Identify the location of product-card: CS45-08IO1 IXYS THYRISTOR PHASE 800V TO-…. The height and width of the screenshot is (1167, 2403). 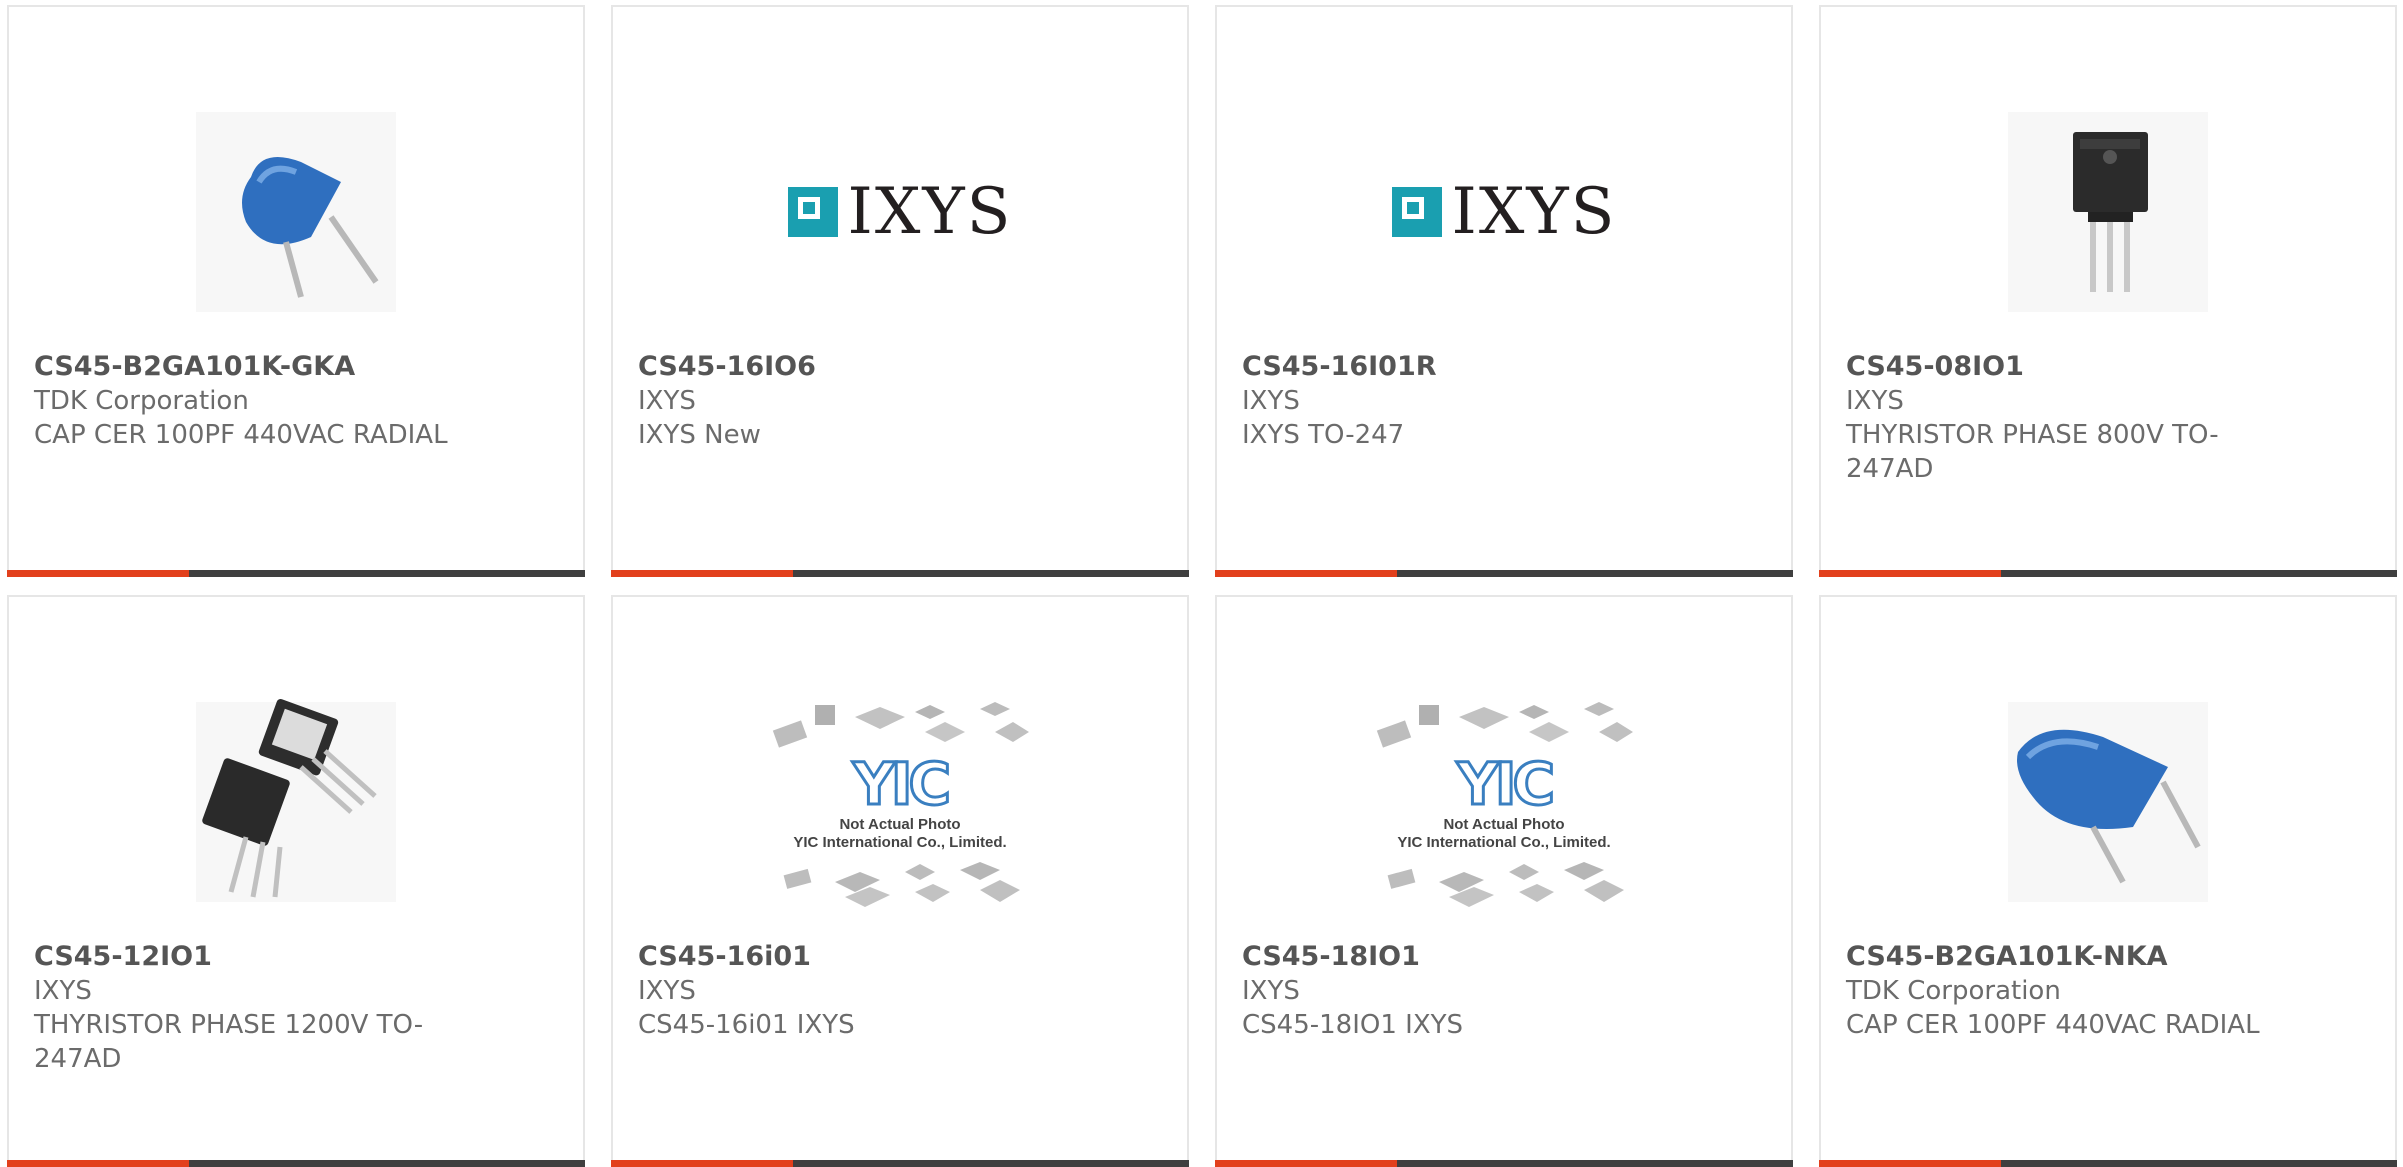
(2108, 291).